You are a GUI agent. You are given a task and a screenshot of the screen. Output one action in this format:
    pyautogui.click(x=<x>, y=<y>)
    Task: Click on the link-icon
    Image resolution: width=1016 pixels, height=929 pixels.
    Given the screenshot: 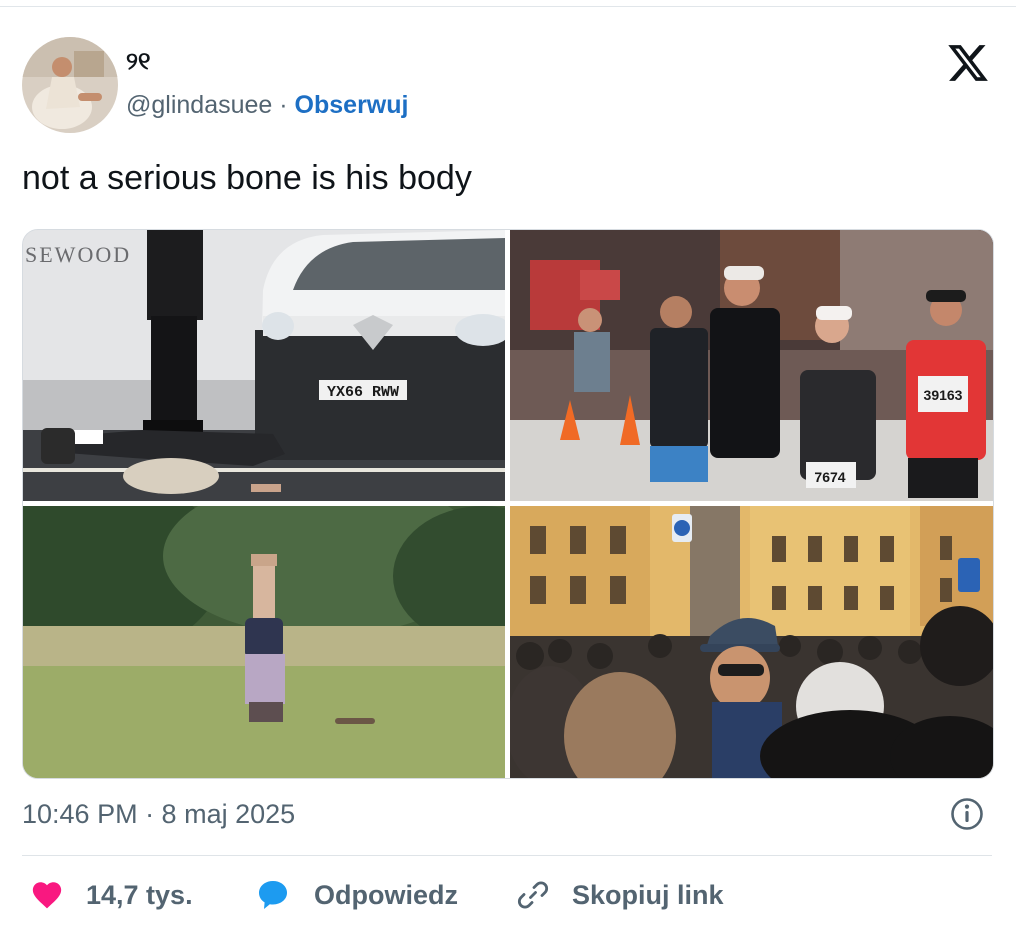 What is the action you would take?
    pyautogui.click(x=533, y=895)
    